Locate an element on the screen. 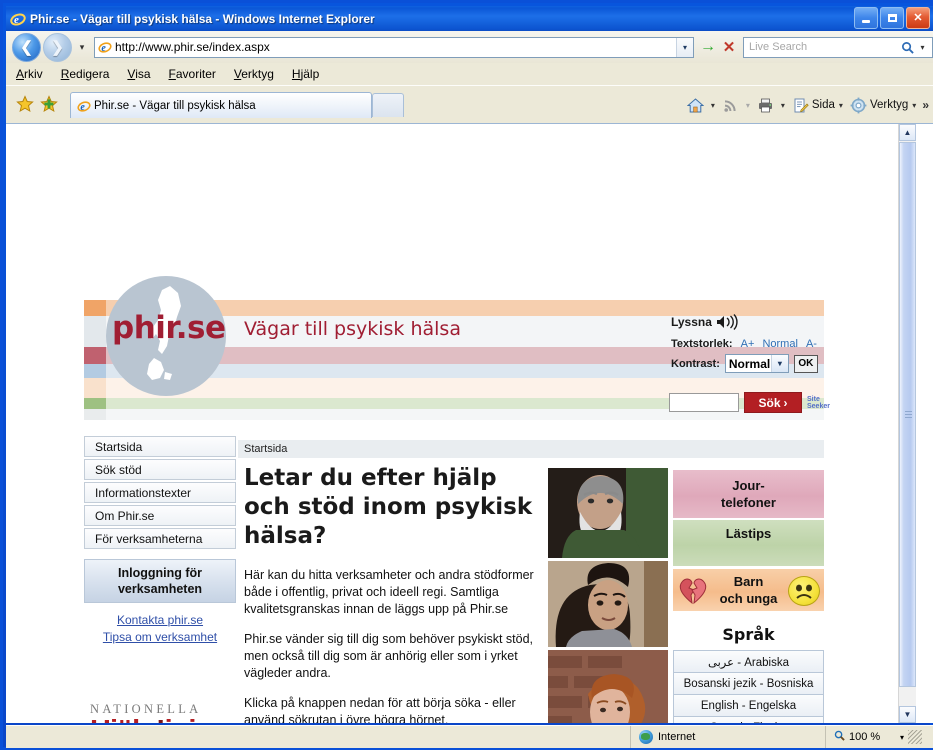 The height and width of the screenshot is (750, 933). promo-lastips: Lästips is located at coordinates (748, 543).